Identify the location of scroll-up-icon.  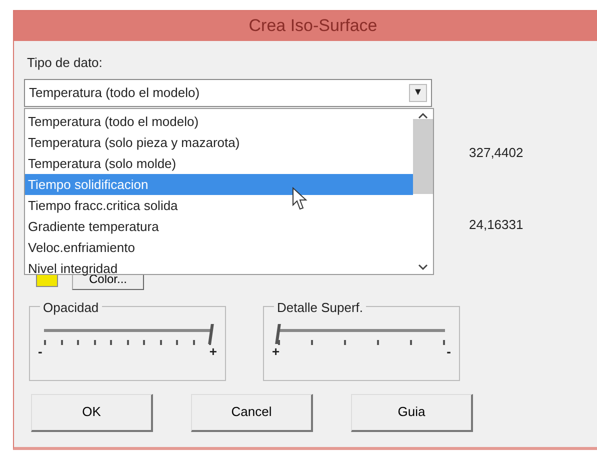
(423, 115).